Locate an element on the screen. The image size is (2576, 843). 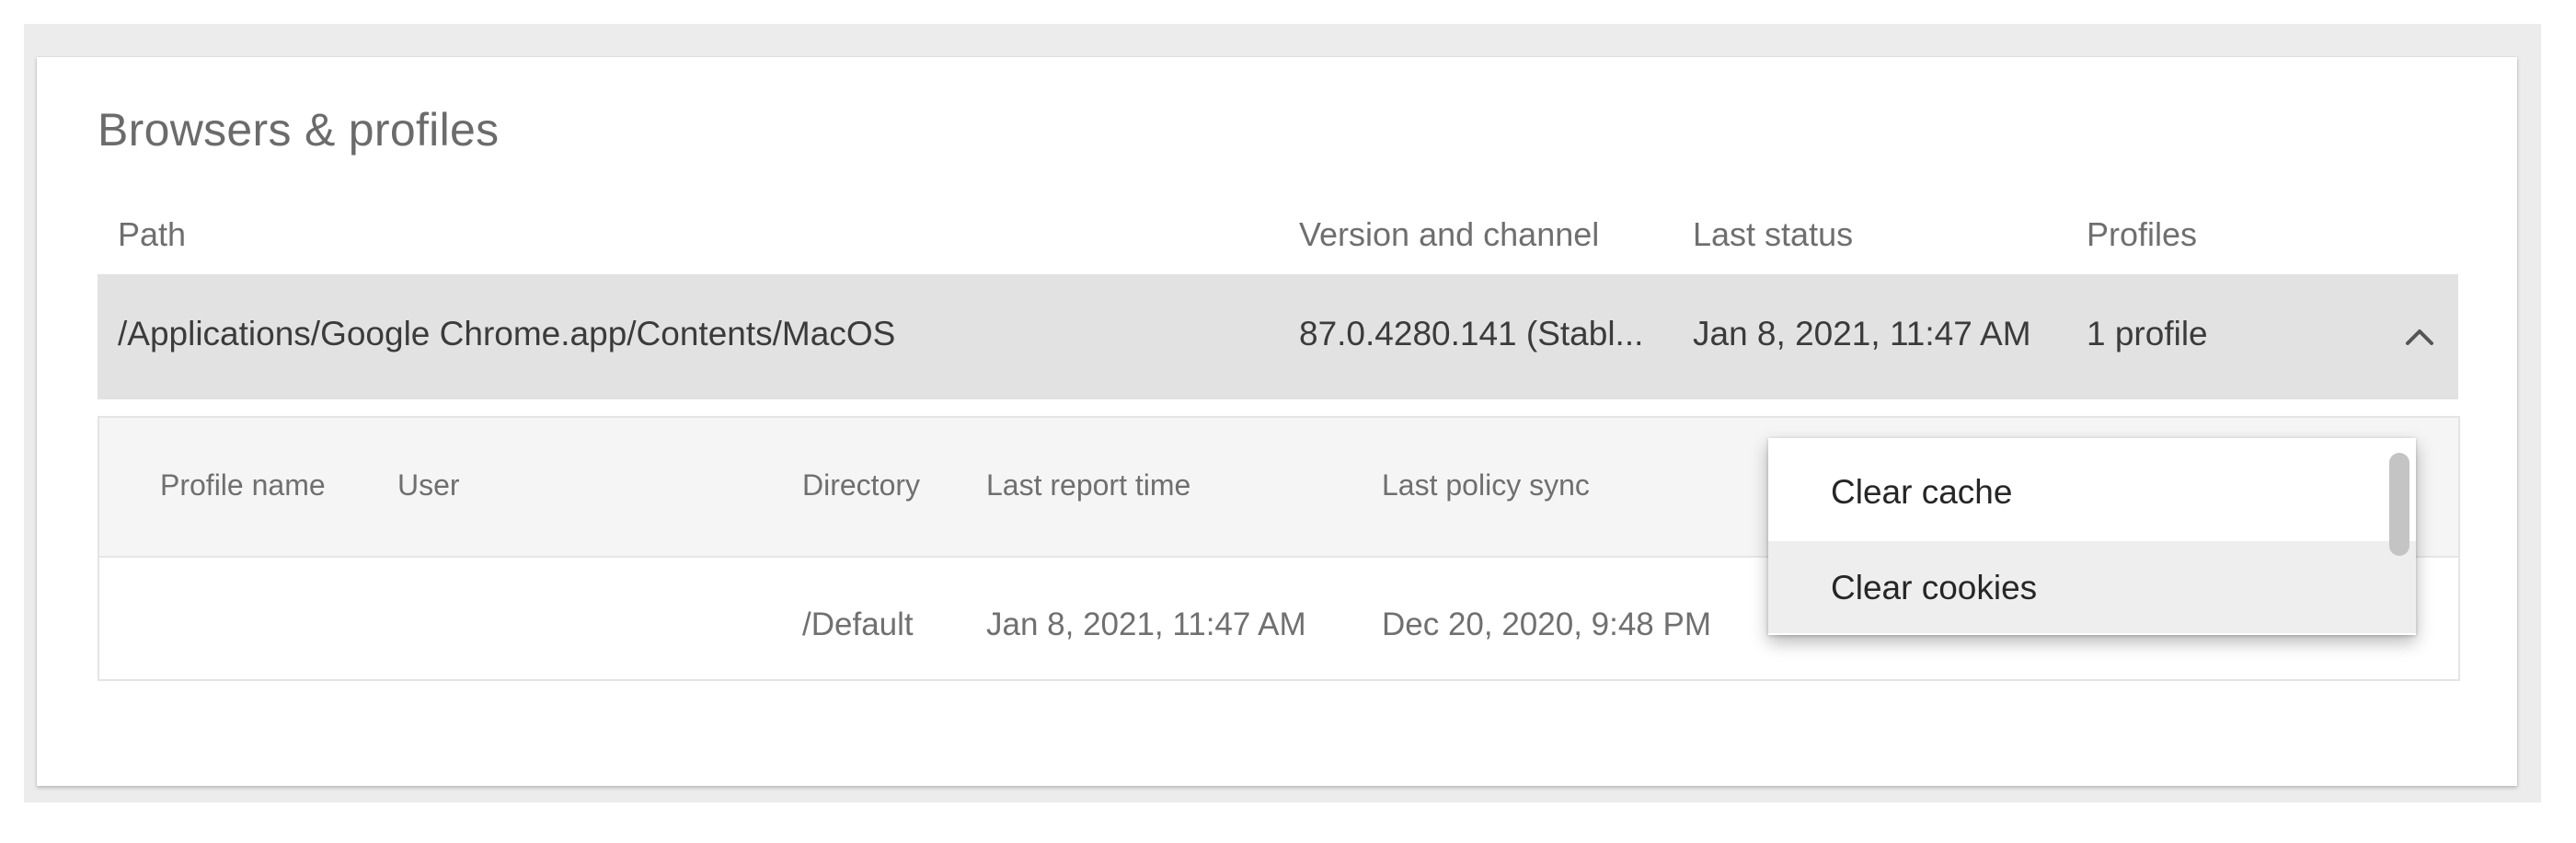
column-header-profile-name: Profile name is located at coordinates (243, 485).